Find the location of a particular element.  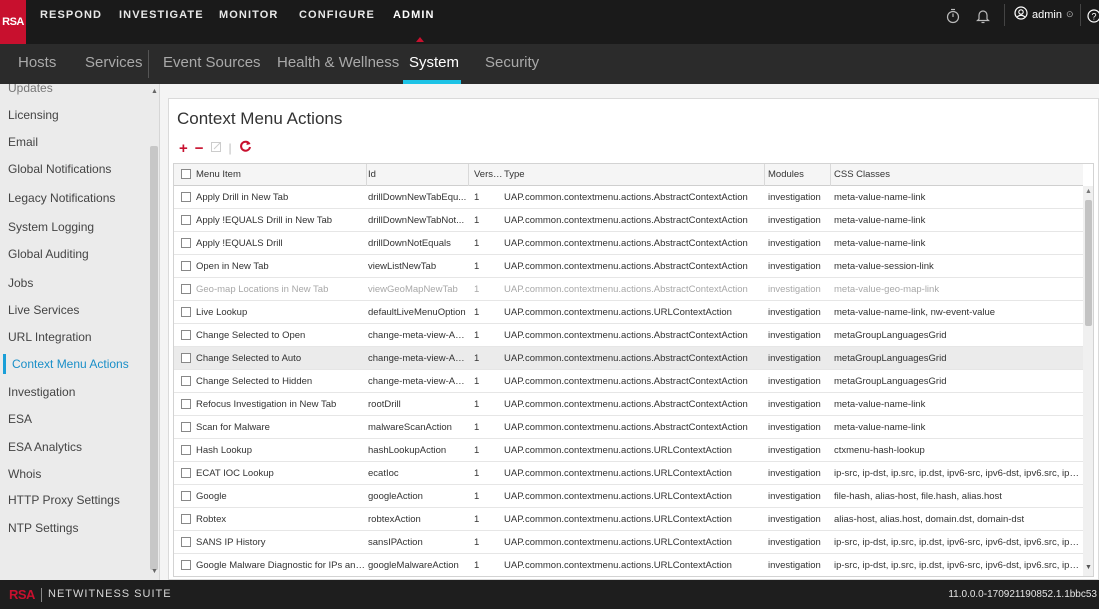

help-icon: ? is located at coordinates (1092, 16).